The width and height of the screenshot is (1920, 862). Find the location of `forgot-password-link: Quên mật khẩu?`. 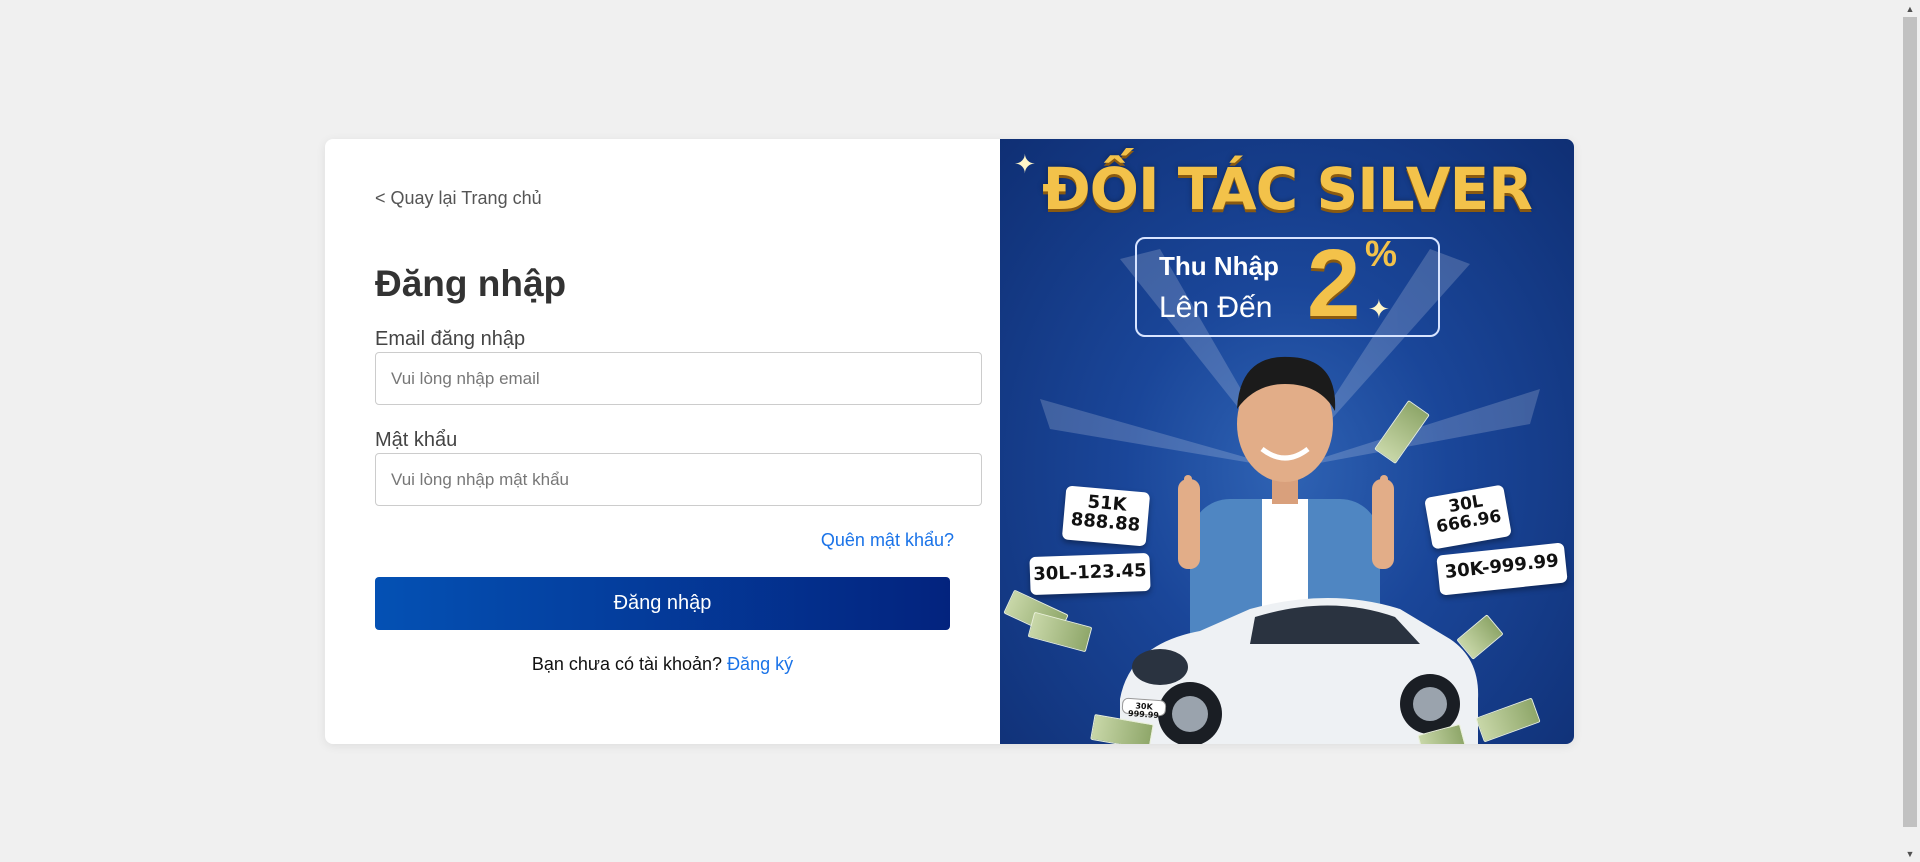

forgot-password-link: Quên mật khẩu? is located at coordinates (887, 540).